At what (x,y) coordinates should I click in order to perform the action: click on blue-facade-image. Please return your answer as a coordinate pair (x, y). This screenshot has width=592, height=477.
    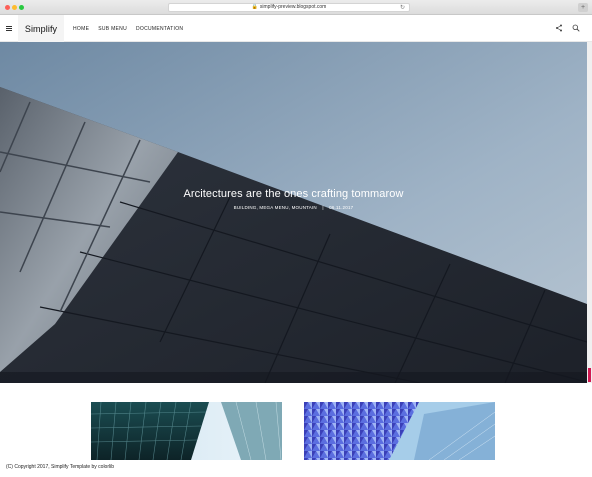
    Looking at the image, I should click on (399, 431).